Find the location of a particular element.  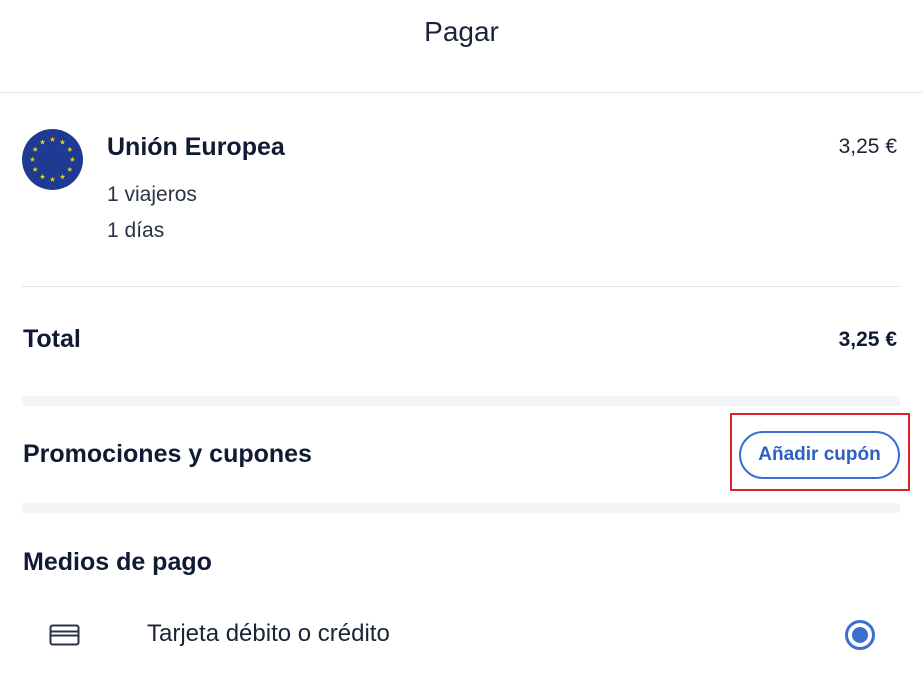

plan-days: 1 días is located at coordinates (136, 230).